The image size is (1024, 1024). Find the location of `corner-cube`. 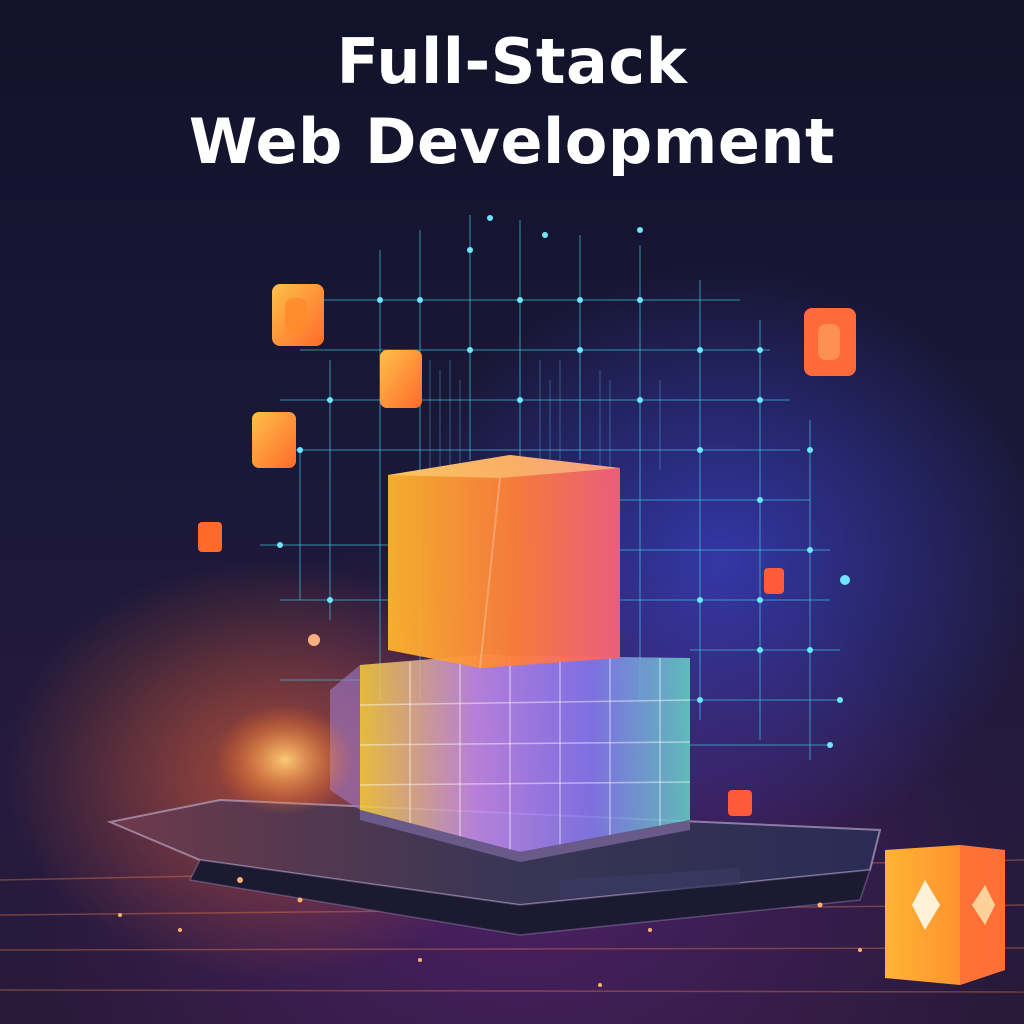

corner-cube is located at coordinates (945, 915).